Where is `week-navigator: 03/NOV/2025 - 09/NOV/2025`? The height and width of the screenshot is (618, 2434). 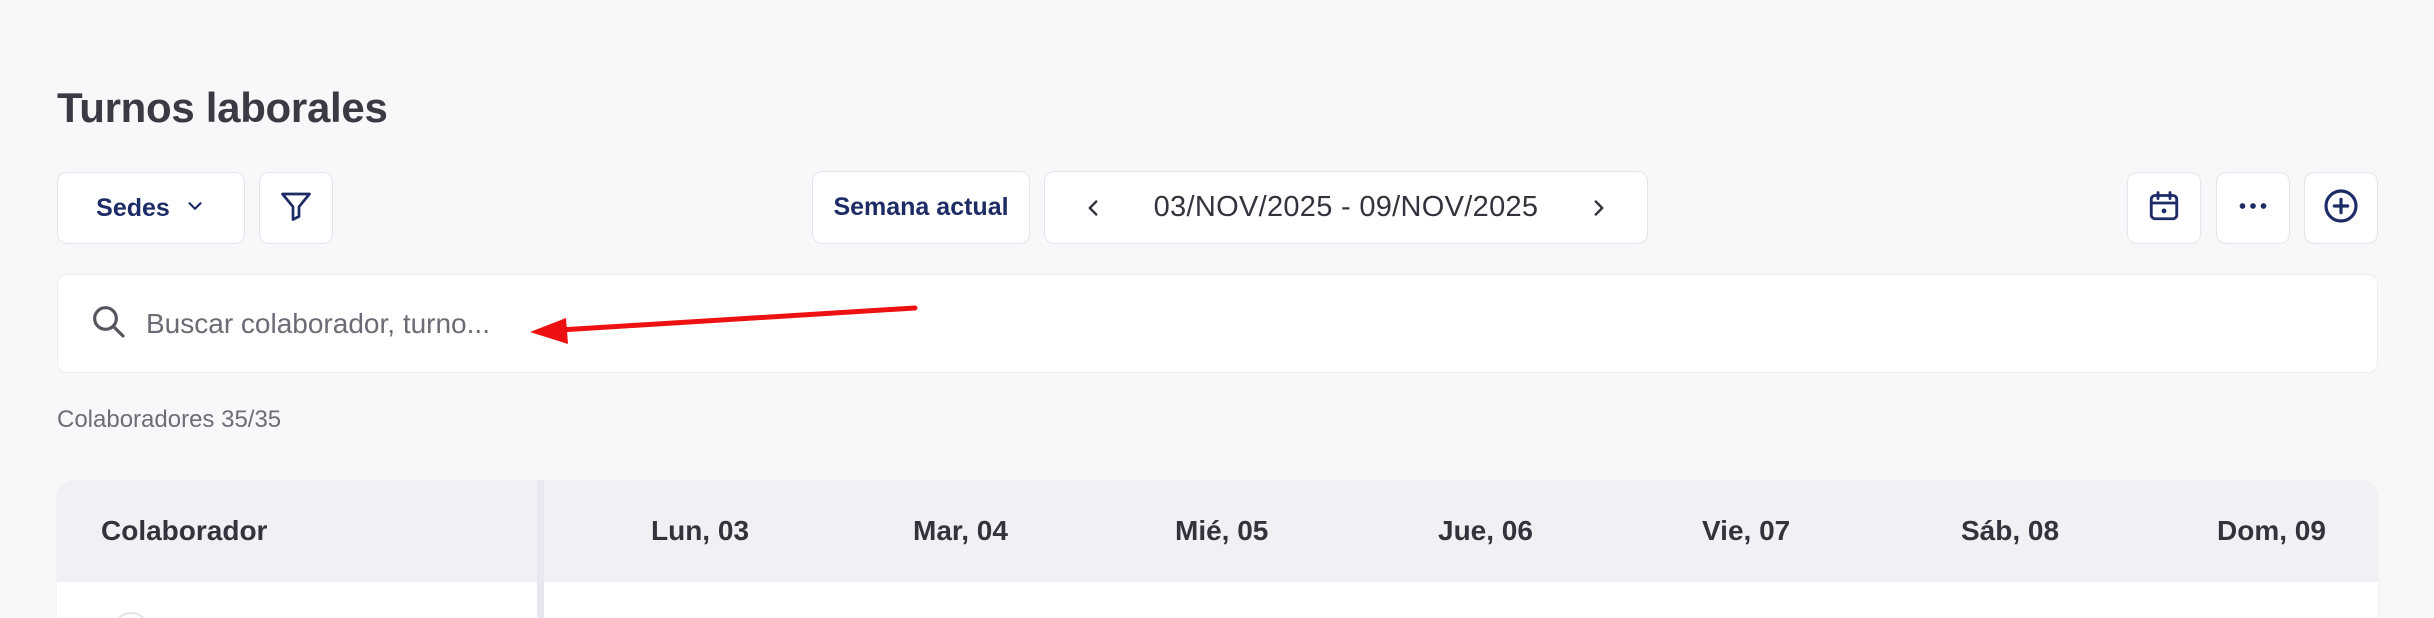 week-navigator: 03/NOV/2025 - 09/NOV/2025 is located at coordinates (1346, 207).